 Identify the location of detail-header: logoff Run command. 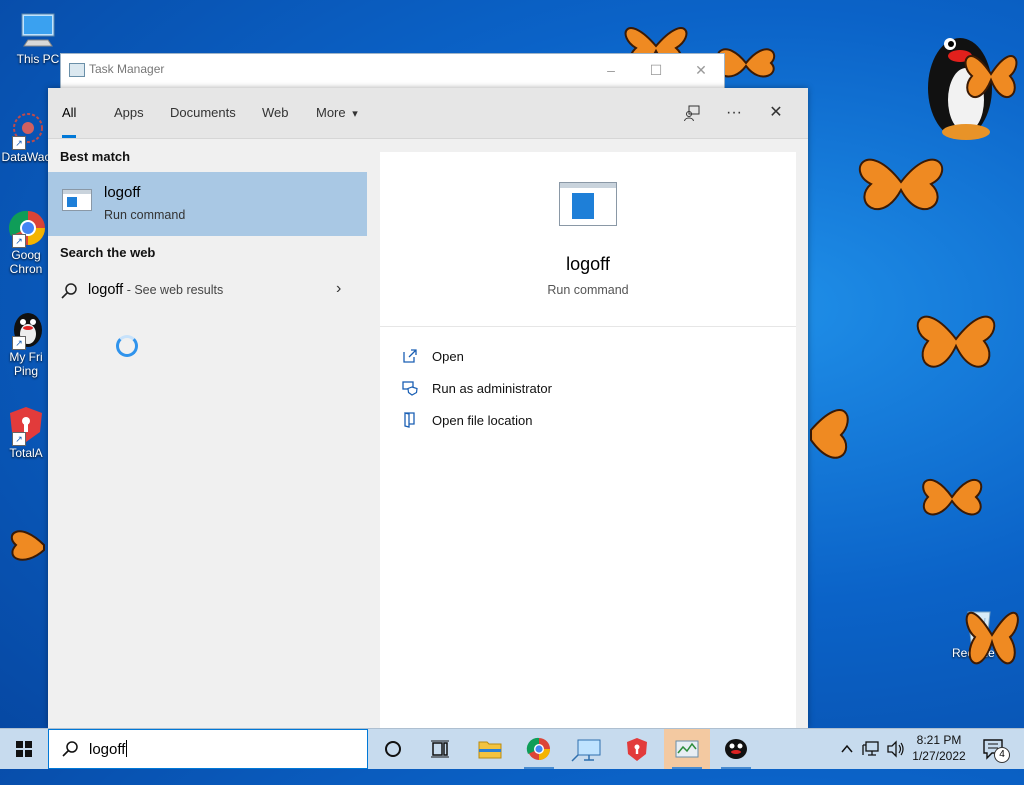
(588, 239).